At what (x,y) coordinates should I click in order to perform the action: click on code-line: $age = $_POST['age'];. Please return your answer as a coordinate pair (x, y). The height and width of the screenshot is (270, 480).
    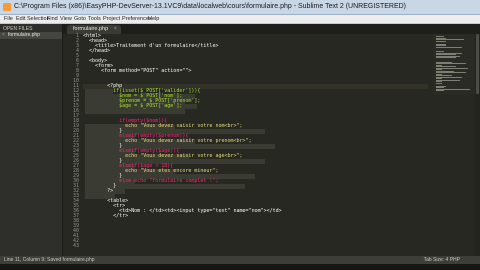
    Looking at the image, I should click on (133, 106).